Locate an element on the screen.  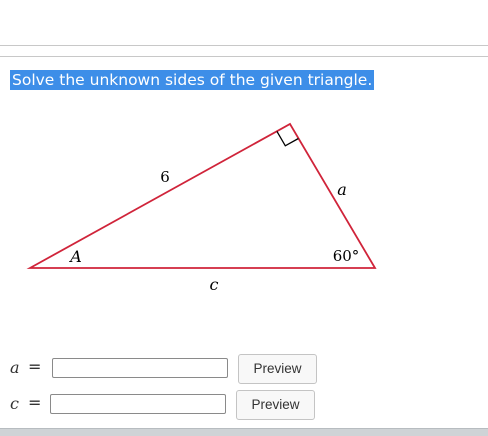
top-divider is located at coordinates (244, 45).